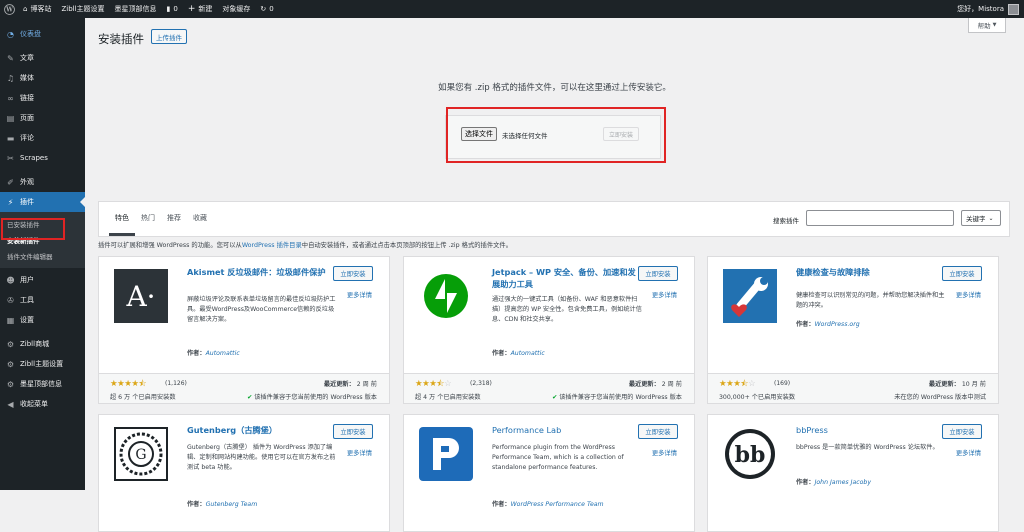  I want to click on plugin-name-link: Jetpack – WP 安全、备份、加速和发展助力工具, so click(567, 278).